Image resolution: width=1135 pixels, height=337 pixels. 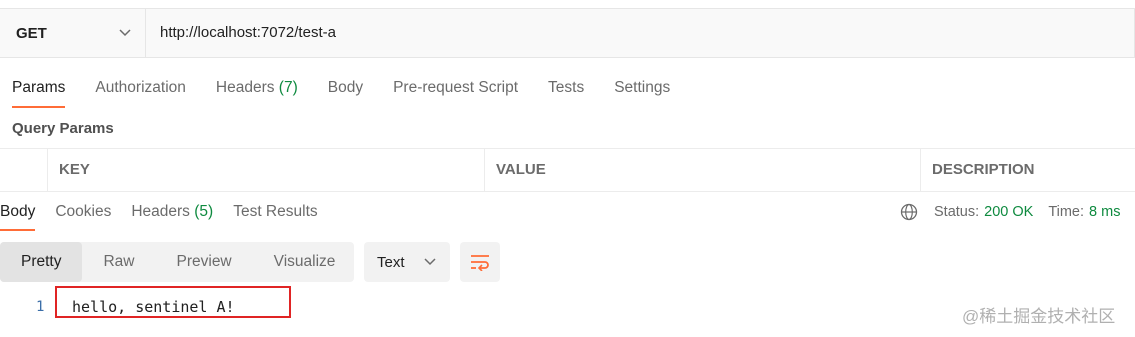 I want to click on tab-body: Body, so click(x=345, y=88).